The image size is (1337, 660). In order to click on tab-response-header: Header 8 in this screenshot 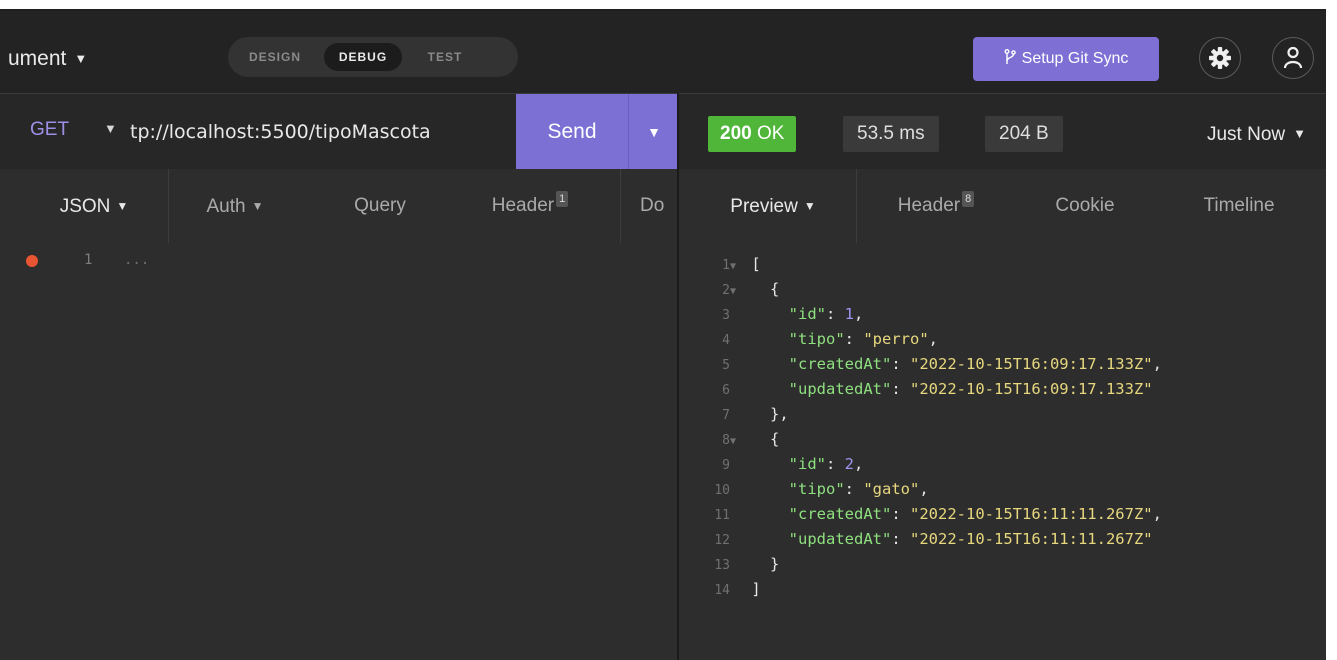, I will do `click(936, 206)`.